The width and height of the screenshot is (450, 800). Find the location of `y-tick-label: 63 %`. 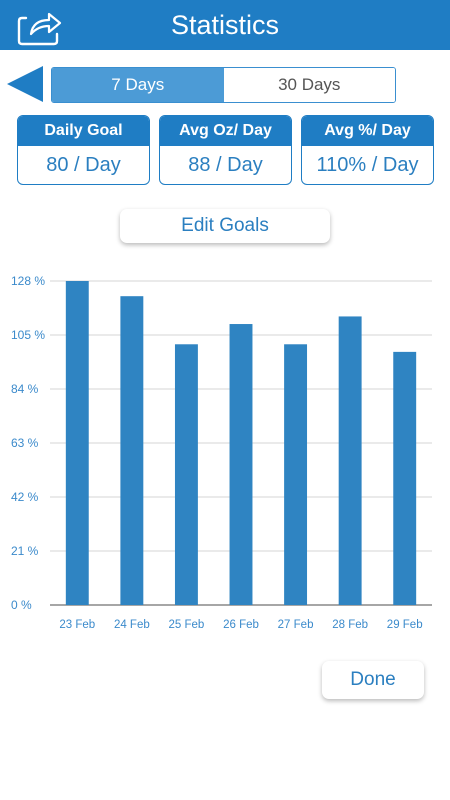

y-tick-label: 63 % is located at coordinates (25, 443).